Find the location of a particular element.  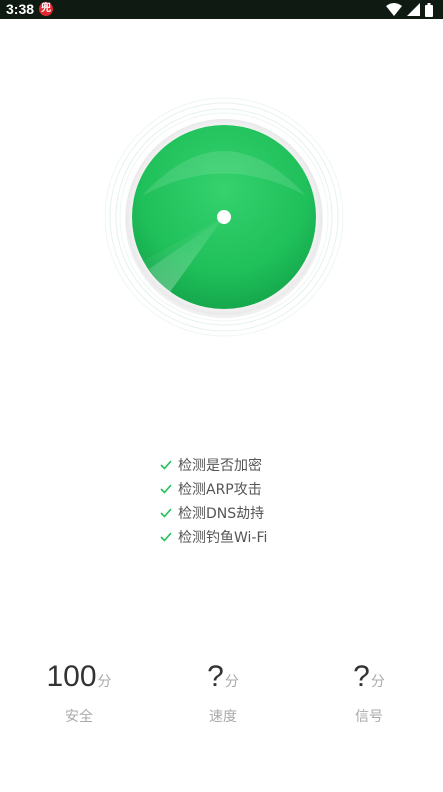

list-item: 检测钓鱼Wi-Fi is located at coordinates (213, 537).